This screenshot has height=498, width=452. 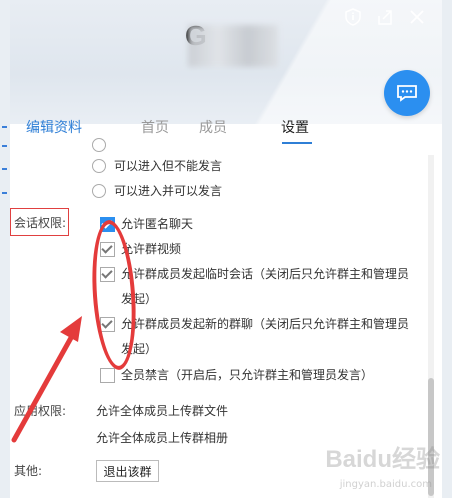 What do you see at coordinates (382, 459) in the screenshot?
I see `watermark-logo: Baidu经验` at bounding box center [382, 459].